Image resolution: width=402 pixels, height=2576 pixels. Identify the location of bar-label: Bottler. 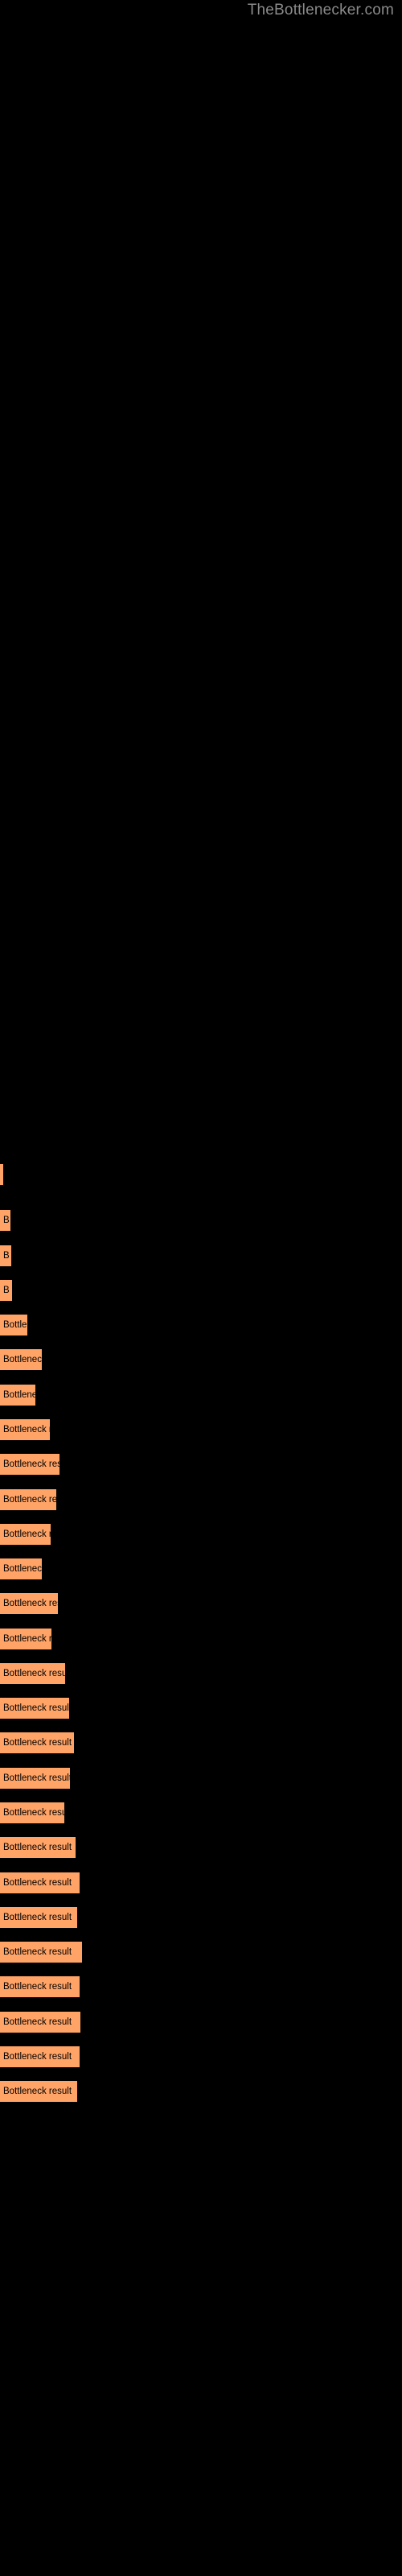
(15, 1325).